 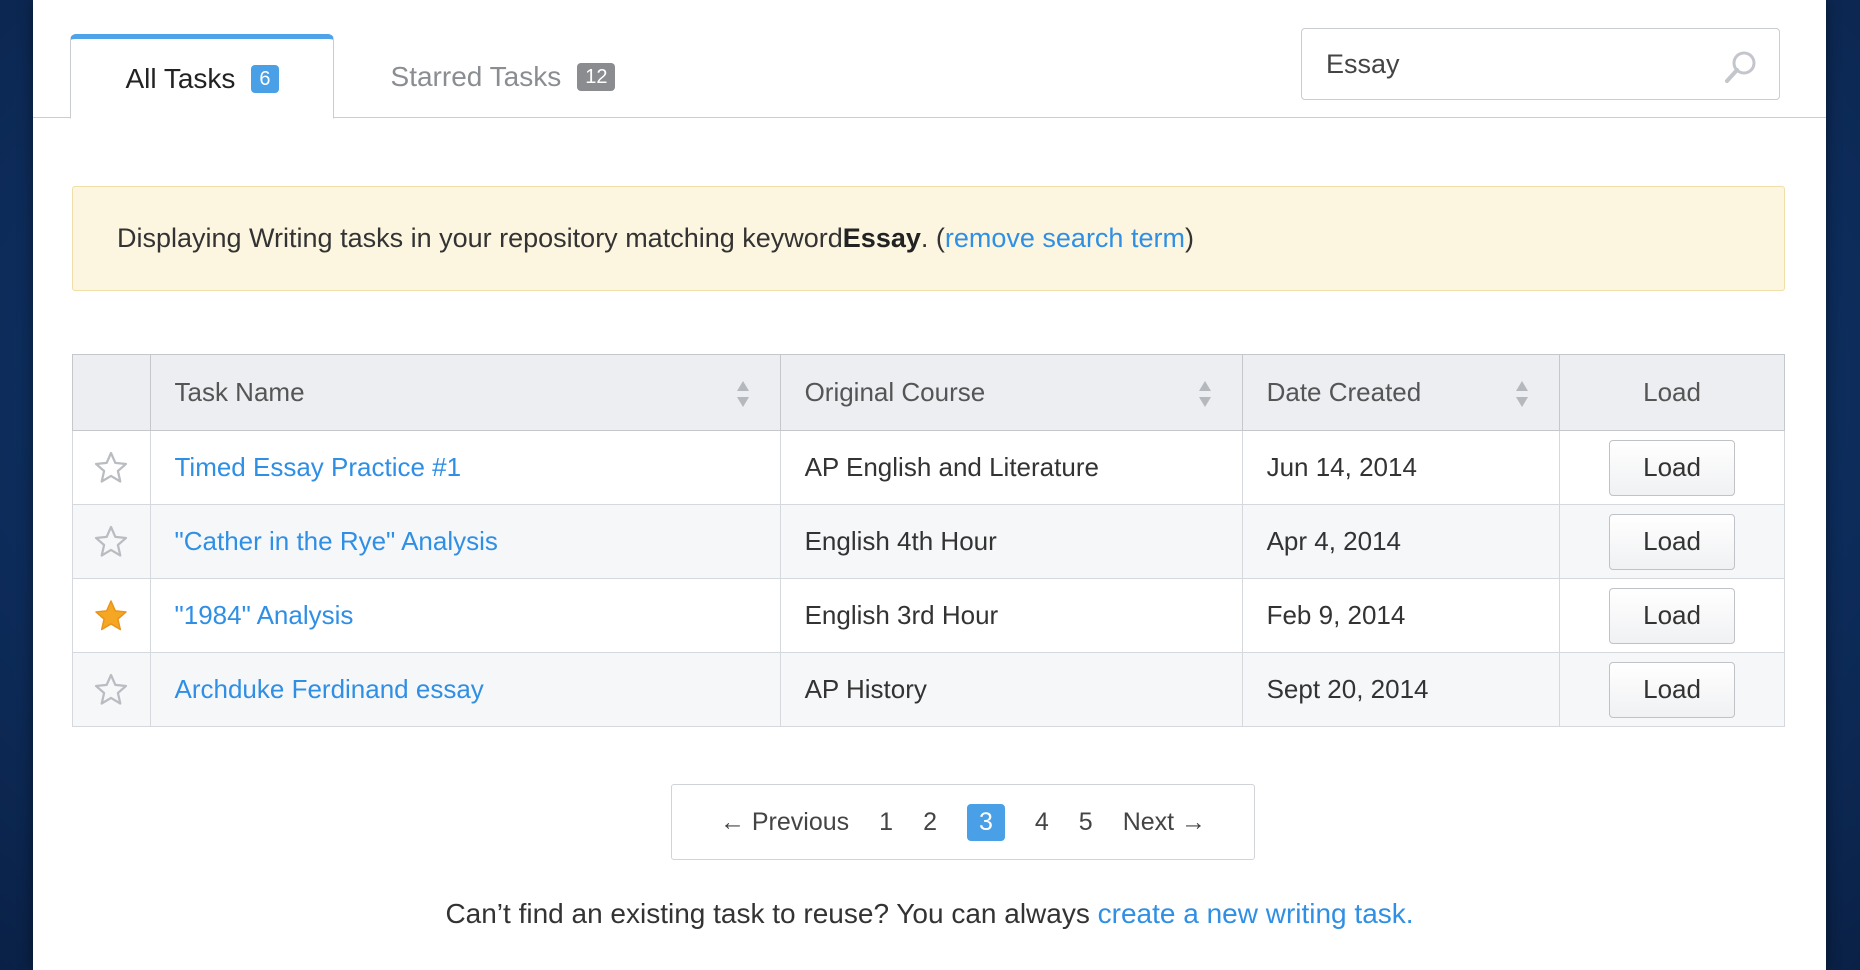 I want to click on date-cell: Jun 14, 2014, so click(x=1401, y=467).